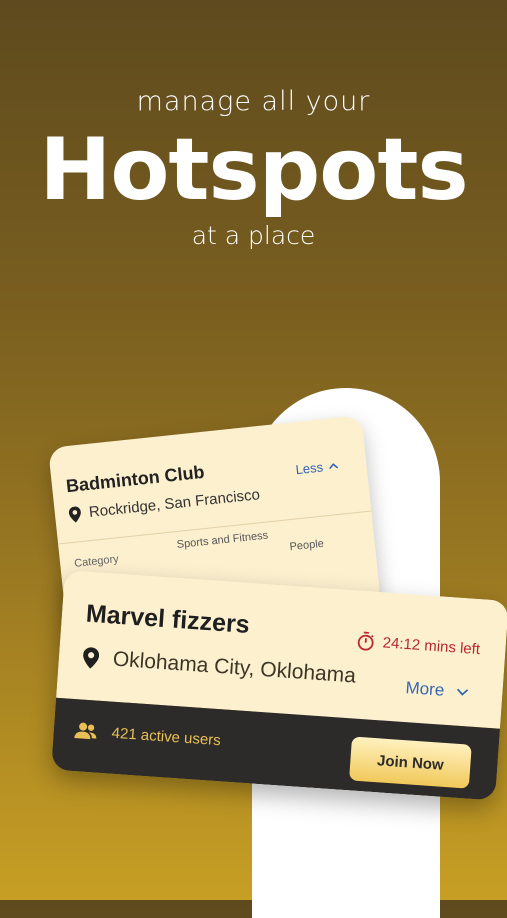 The width and height of the screenshot is (507, 918). I want to click on tagline-top: manage all your, so click(253, 101).